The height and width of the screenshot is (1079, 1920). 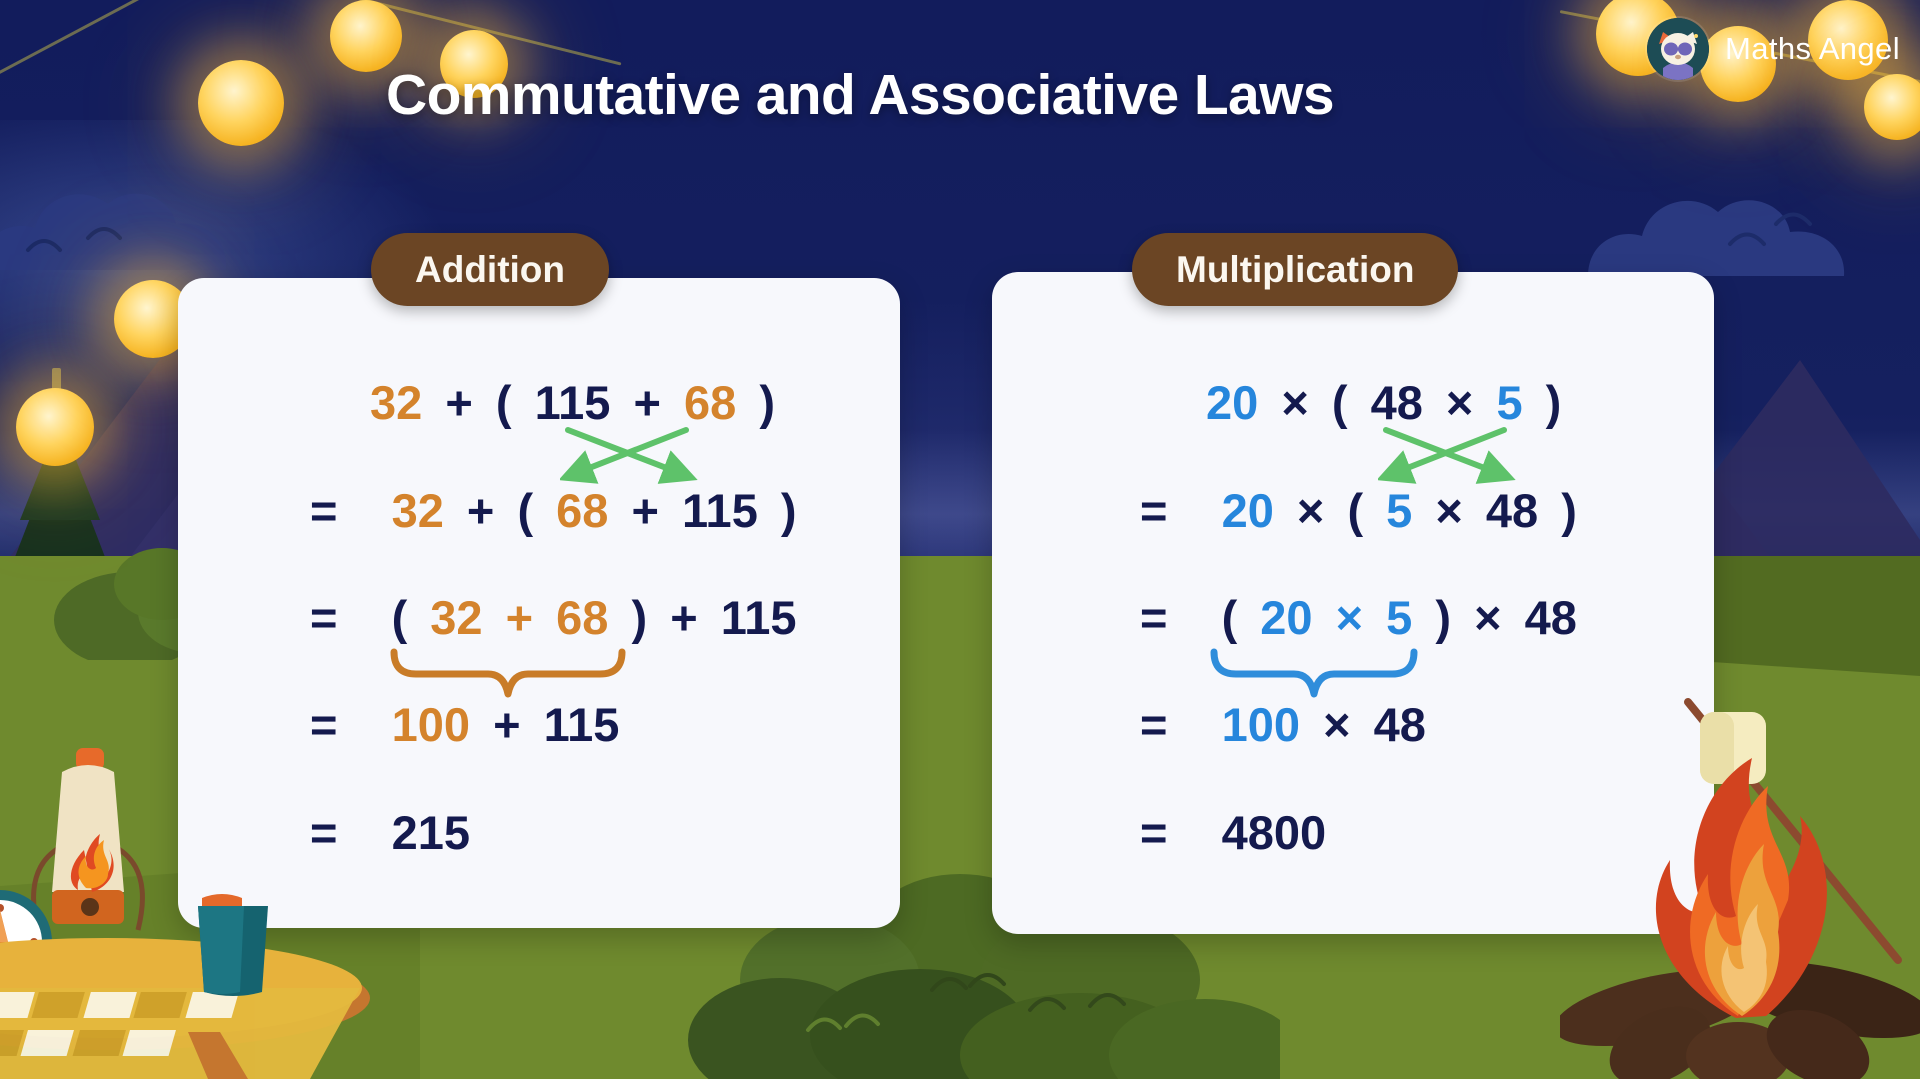 I want to click on brand-logo: Maths Angel, so click(x=1773, y=49).